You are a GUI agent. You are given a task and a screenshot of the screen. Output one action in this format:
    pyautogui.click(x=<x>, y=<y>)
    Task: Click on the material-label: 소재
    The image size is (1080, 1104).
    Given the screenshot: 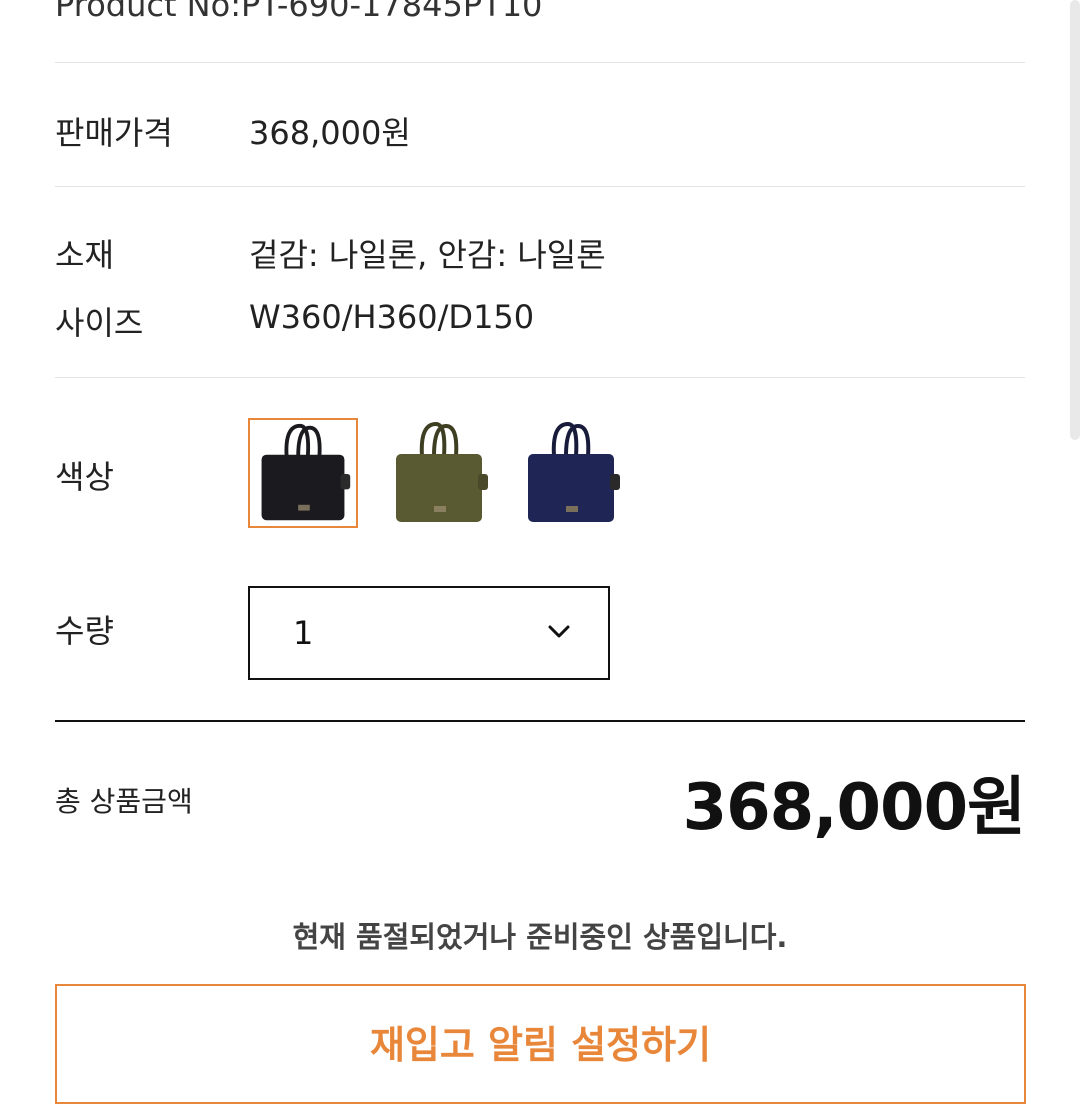 What is the action you would take?
    pyautogui.click(x=84, y=255)
    